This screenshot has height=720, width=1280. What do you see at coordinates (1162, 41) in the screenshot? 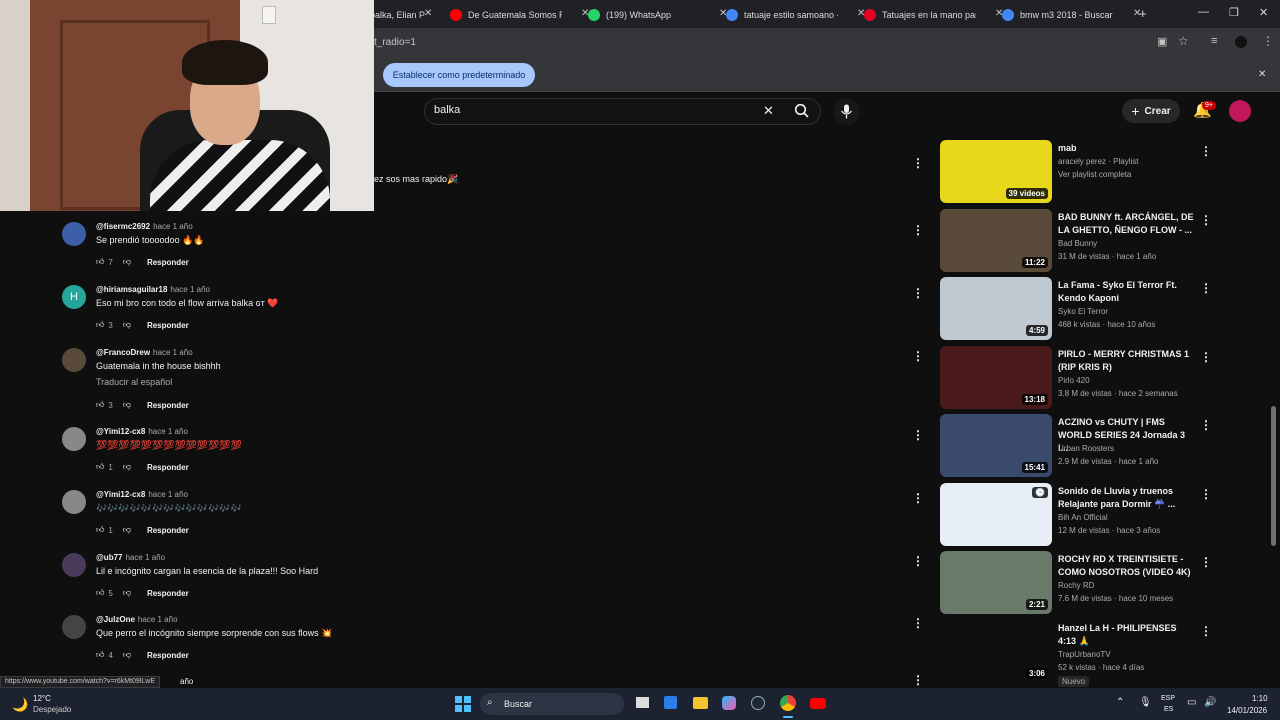
I see `install-icon: ▣` at bounding box center [1162, 41].